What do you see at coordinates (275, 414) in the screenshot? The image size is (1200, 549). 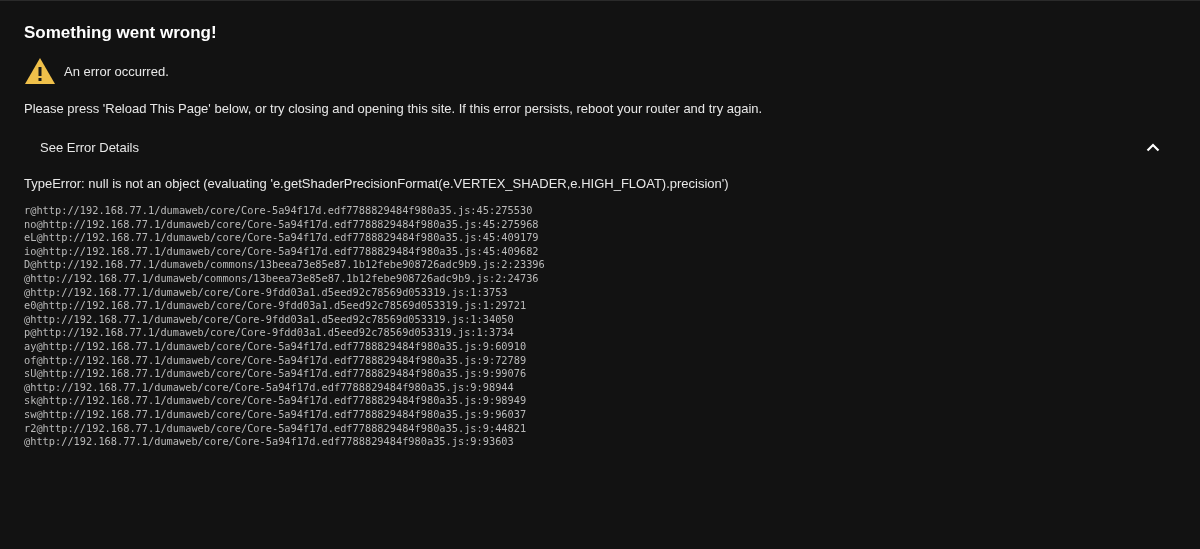 I see `stack-trace-line: sw@http://192.168.77.1/dumaweb/core/Core-5a94f17d.edf7788829484f980a35.js:9:96037` at bounding box center [275, 414].